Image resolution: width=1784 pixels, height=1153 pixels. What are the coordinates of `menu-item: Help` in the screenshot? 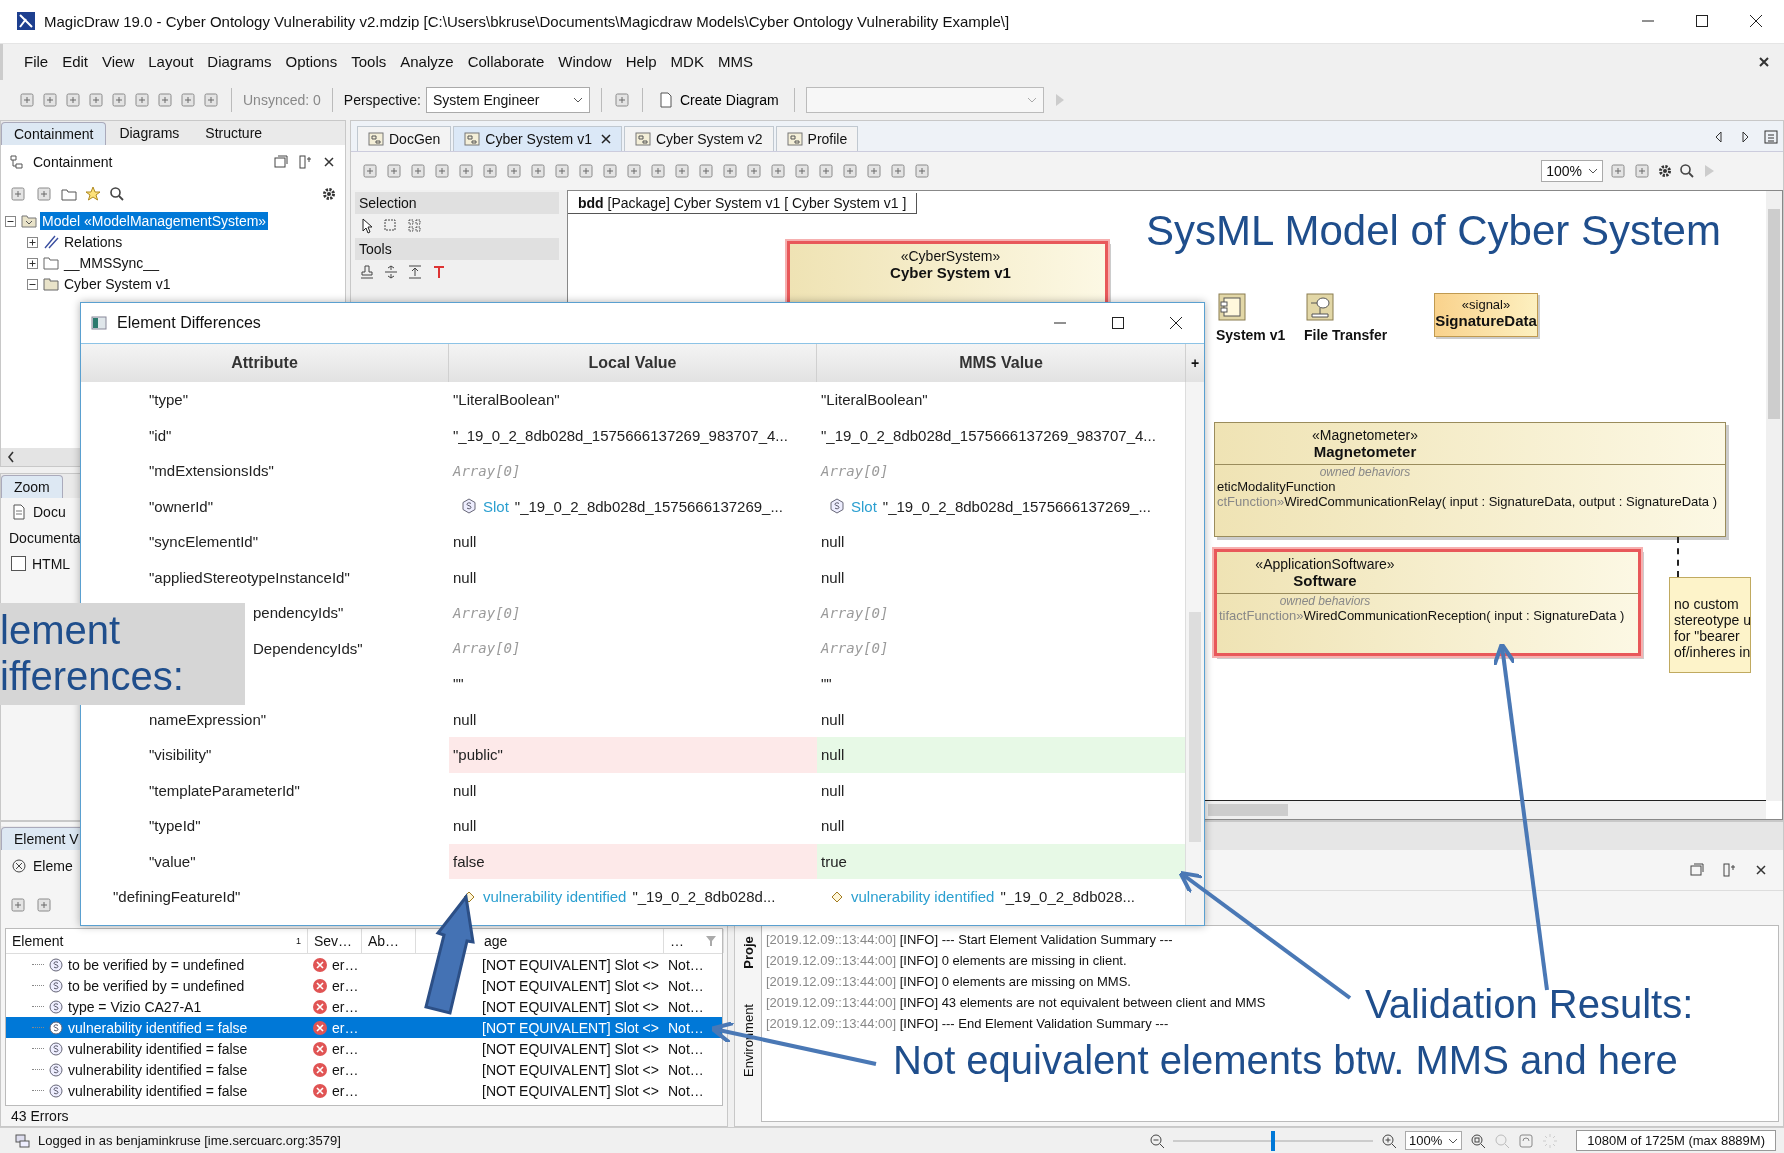 It's located at (641, 62).